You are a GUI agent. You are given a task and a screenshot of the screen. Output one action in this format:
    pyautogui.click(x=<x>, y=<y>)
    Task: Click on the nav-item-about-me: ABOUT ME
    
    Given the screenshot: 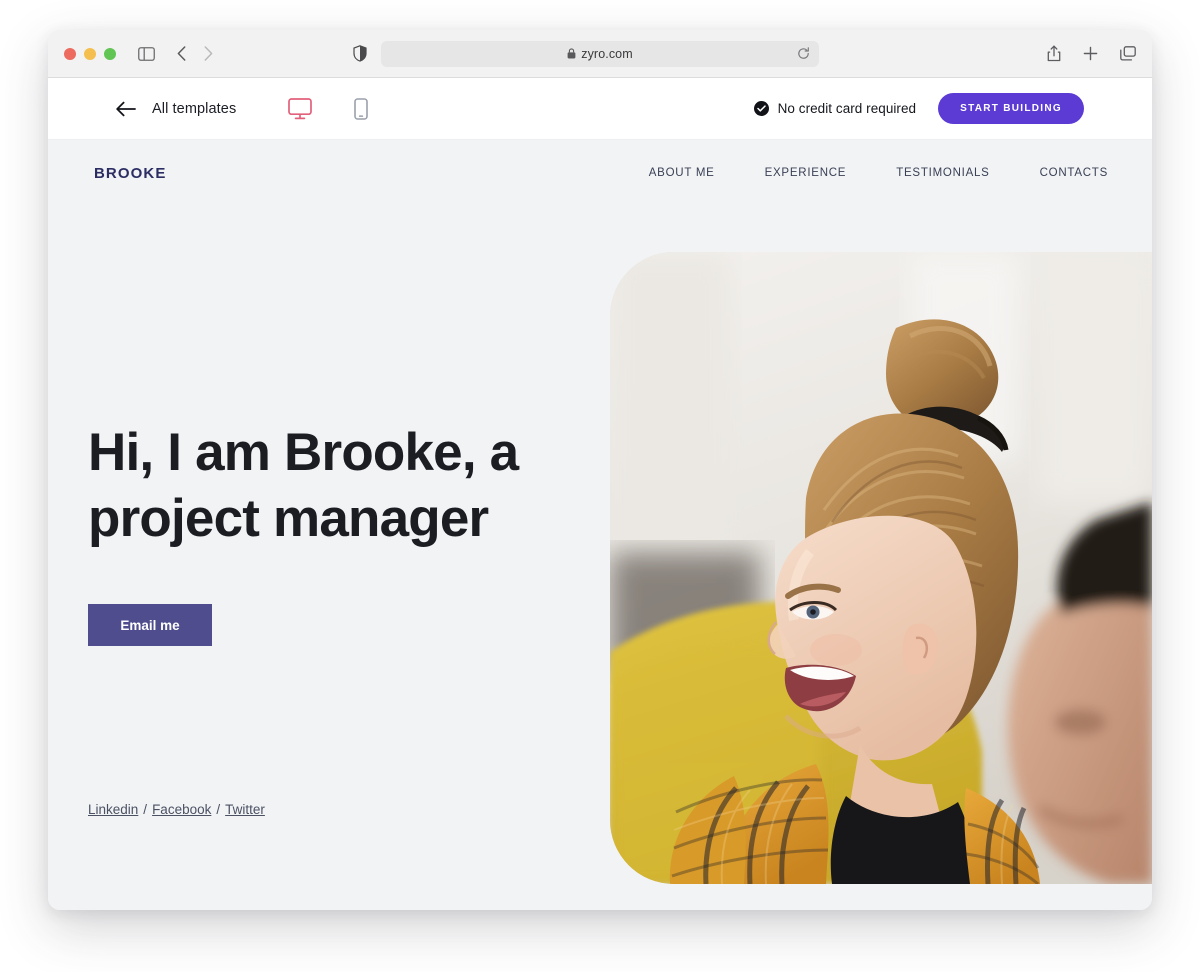 What is the action you would take?
    pyautogui.click(x=682, y=173)
    